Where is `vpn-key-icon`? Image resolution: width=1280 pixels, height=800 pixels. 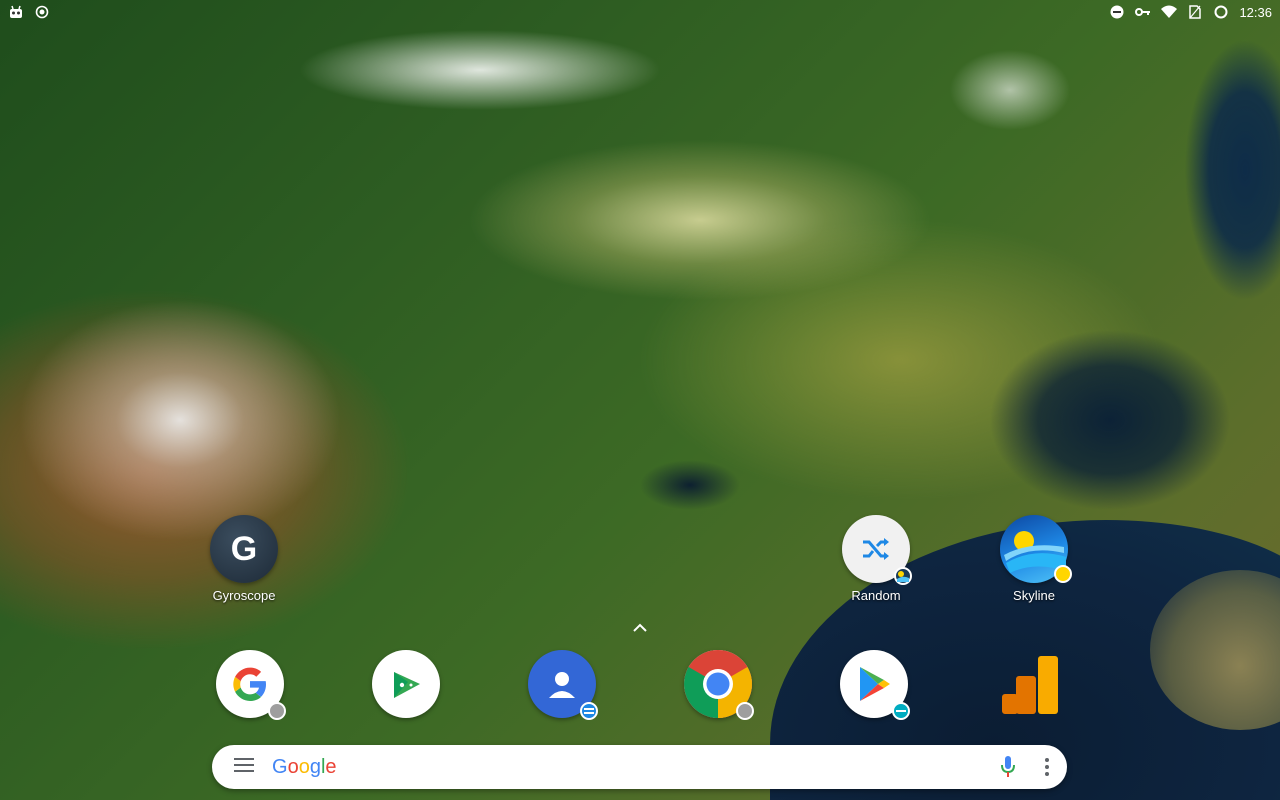
vpn-key-icon is located at coordinates (1143, 12).